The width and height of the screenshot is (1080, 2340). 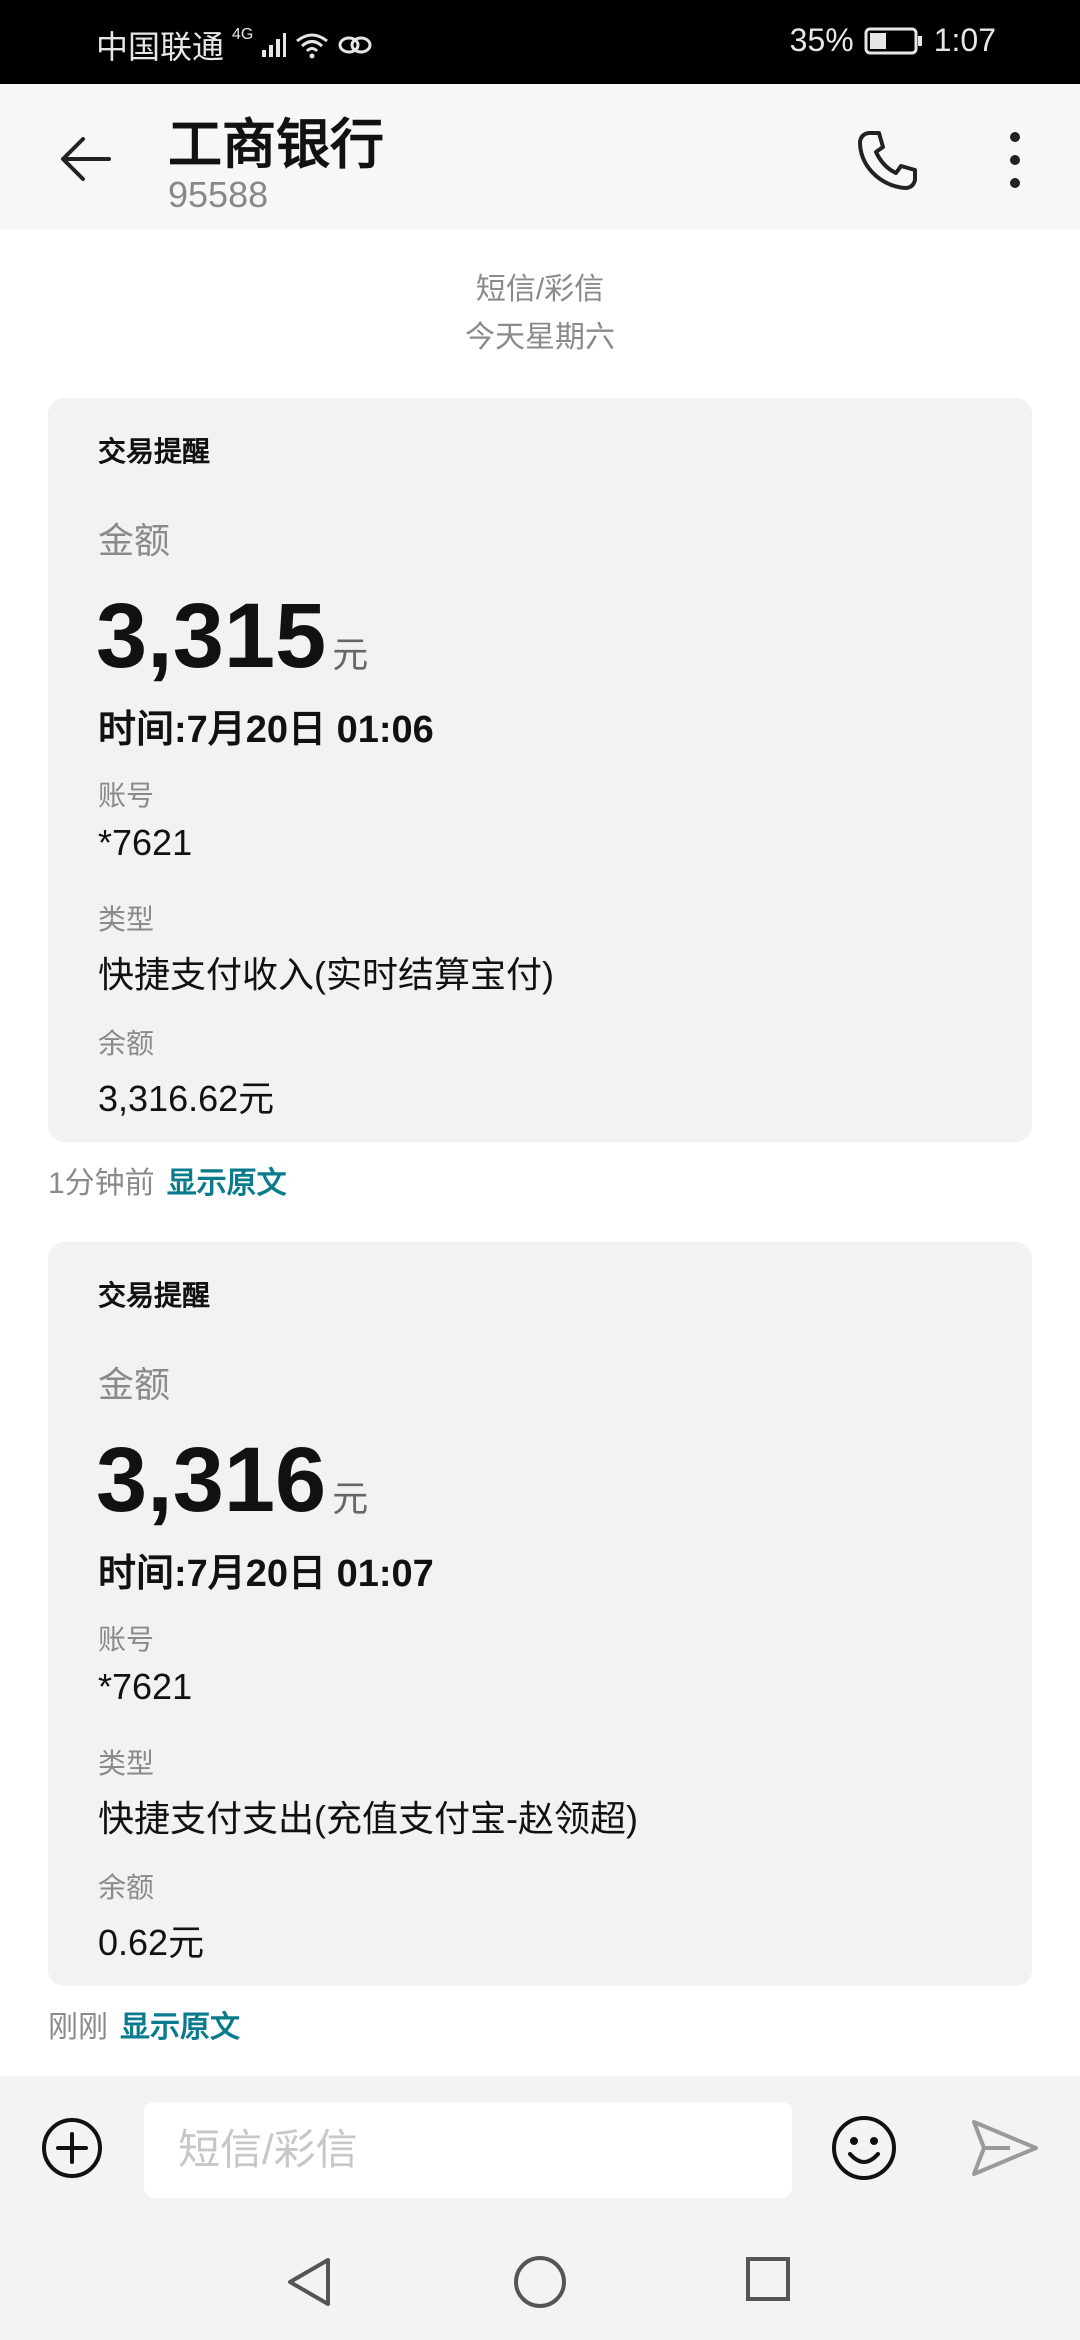 What do you see at coordinates (276, 145) in the screenshot?
I see `contact-name: 工商银行` at bounding box center [276, 145].